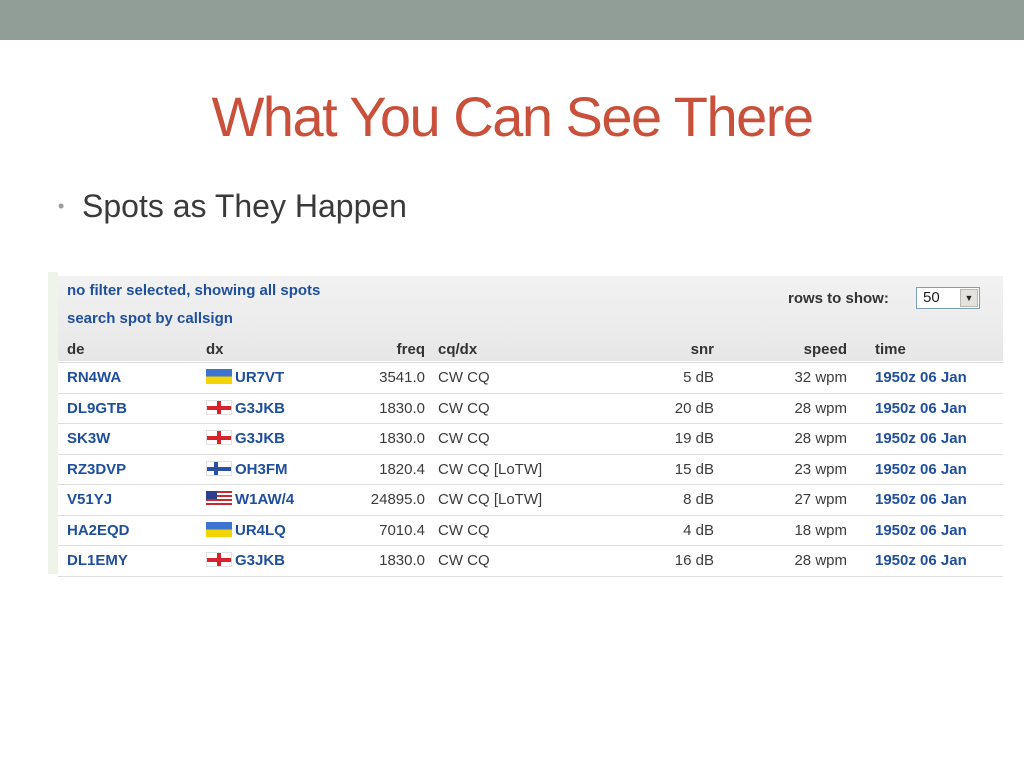 This screenshot has height=768, width=1024. Describe the element at coordinates (698, 377) in the screenshot. I see `snr-cell: 5 dB` at that location.